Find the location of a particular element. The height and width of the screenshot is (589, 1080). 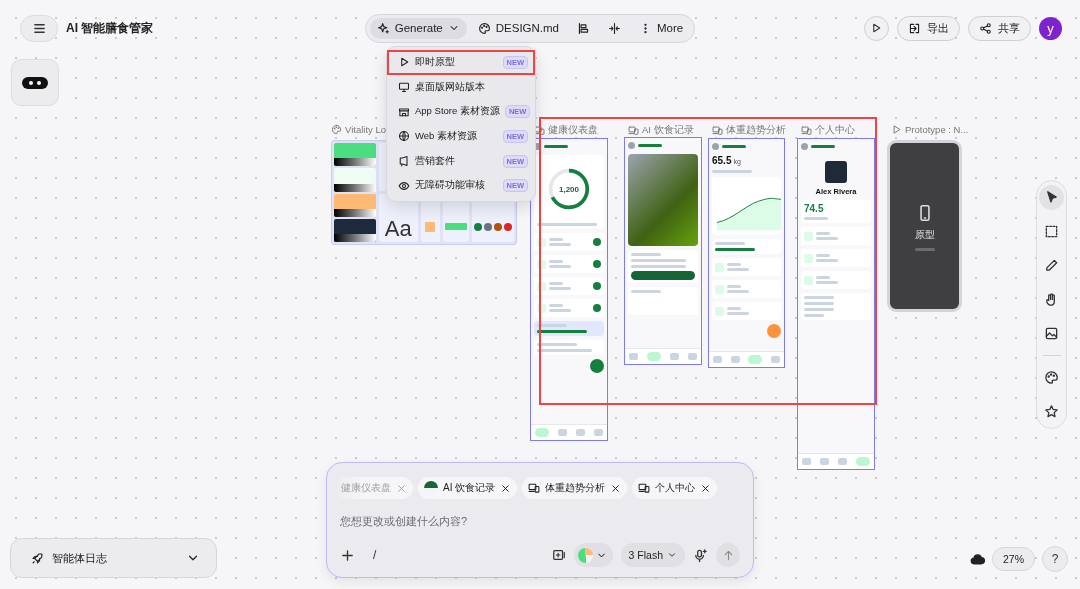

pointer-tool is located at coordinates (1051, 197).